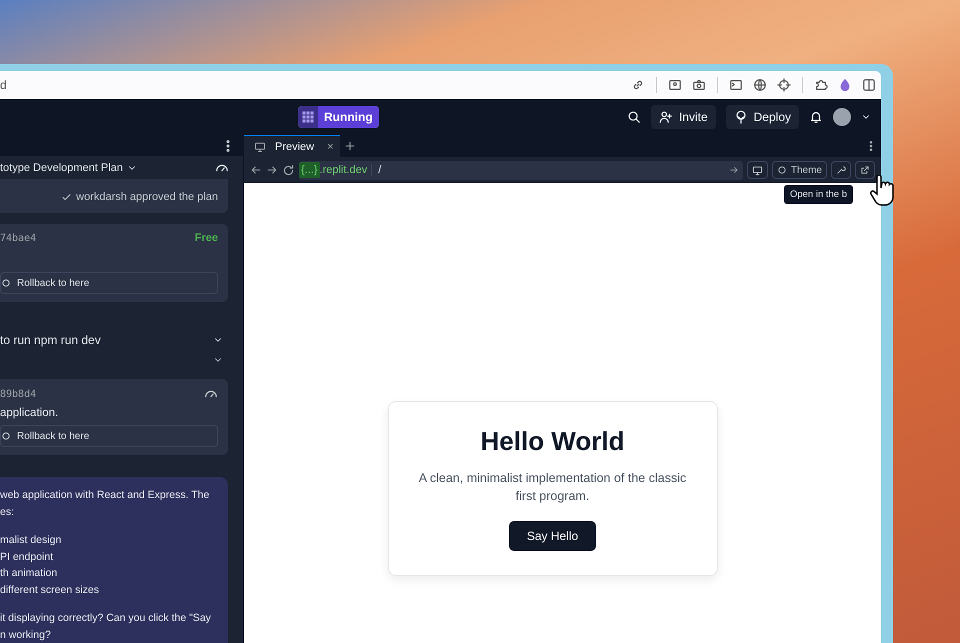 The image size is (960, 643). What do you see at coordinates (31, 540) in the screenshot?
I see `list-item: malist design` at bounding box center [31, 540].